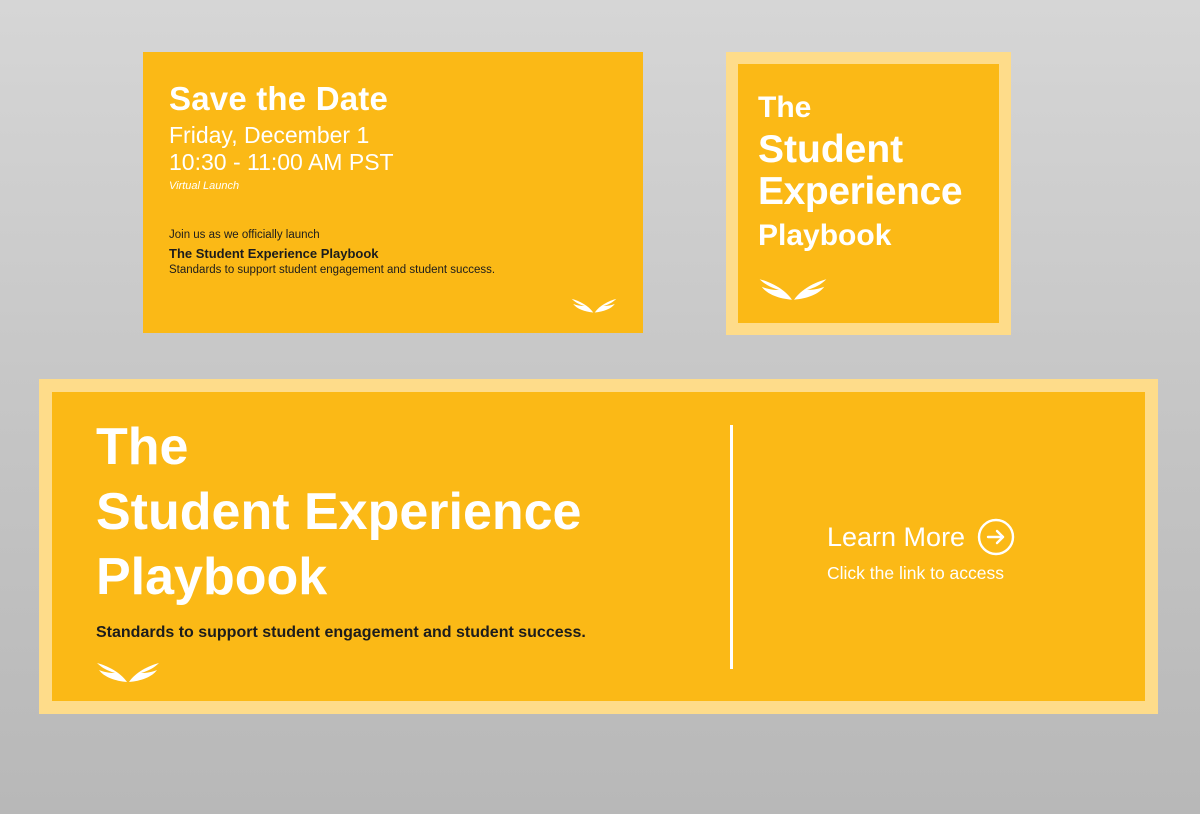  What do you see at coordinates (785, 107) in the screenshot?
I see `square-title-the: The` at bounding box center [785, 107].